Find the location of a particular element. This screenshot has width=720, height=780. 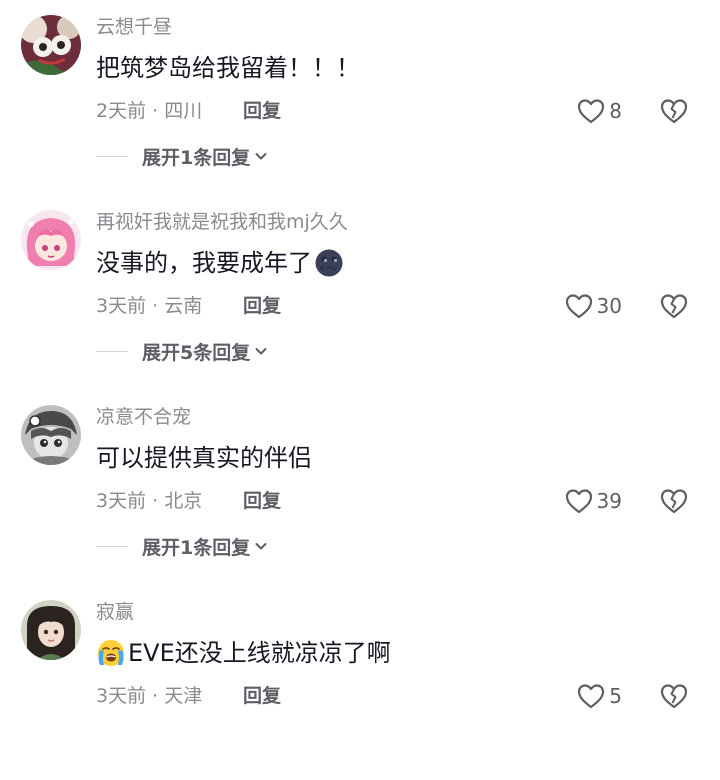

username: 再视奸我就是祝我和我mj久久 is located at coordinates (222, 222).